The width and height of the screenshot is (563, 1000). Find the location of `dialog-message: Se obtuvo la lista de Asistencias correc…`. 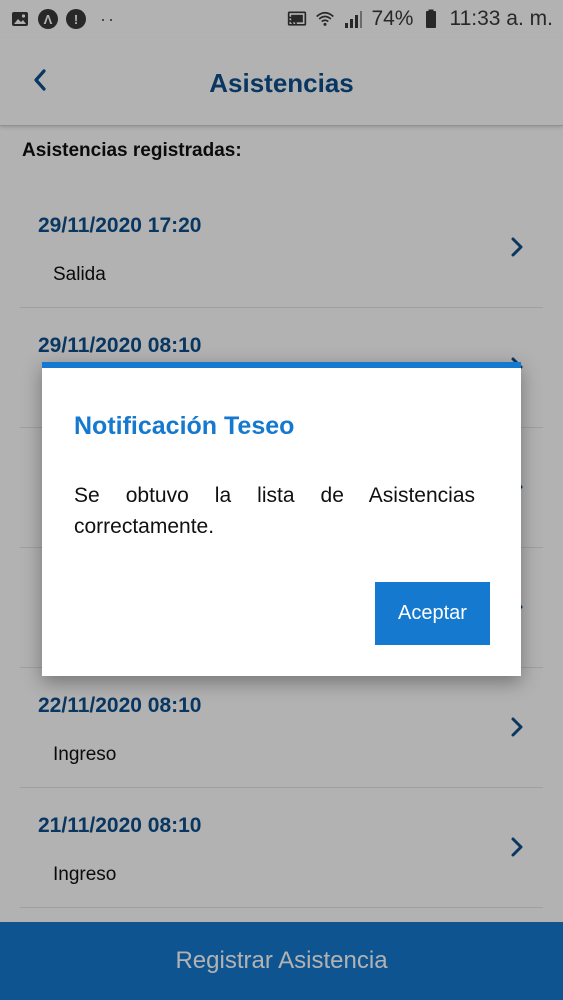

dialog-message: Se obtuvo la lista de Asistencias correc… is located at coordinates (274, 511).